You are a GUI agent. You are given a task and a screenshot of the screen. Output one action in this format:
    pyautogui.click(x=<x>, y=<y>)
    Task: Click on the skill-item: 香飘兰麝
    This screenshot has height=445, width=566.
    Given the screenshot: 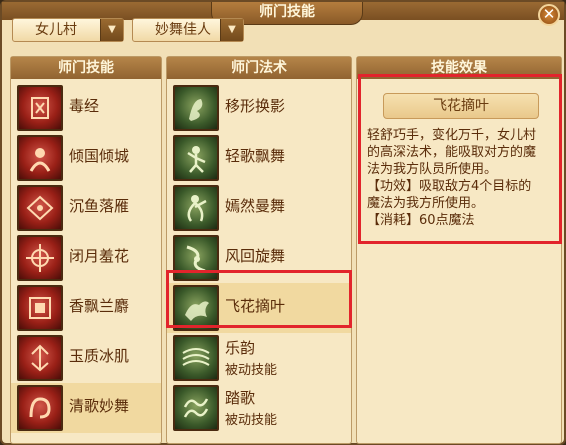 What is the action you would take?
    pyautogui.click(x=86, y=308)
    